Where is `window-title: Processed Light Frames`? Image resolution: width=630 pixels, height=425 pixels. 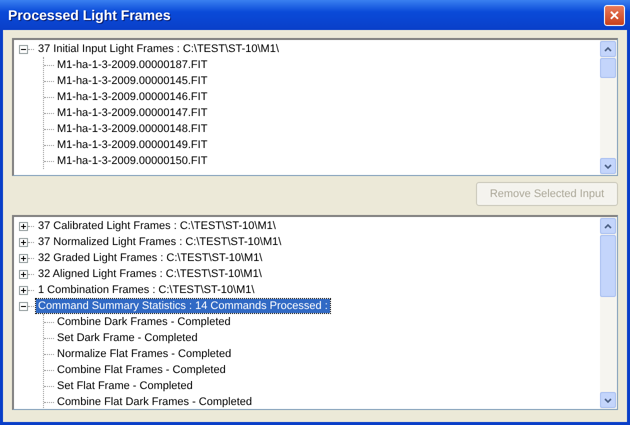
window-title: Processed Light Frames is located at coordinates (89, 15).